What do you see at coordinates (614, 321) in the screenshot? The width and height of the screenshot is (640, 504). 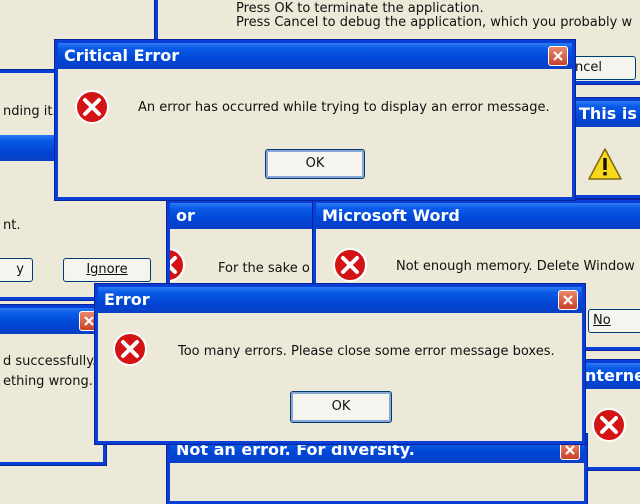 I see `no-button: No` at bounding box center [614, 321].